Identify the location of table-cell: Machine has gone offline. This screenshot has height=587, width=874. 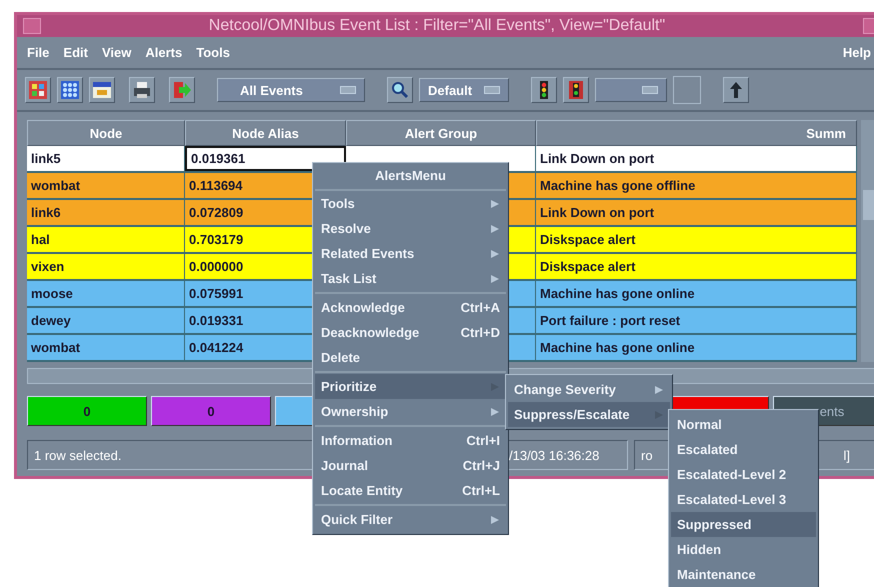
(696, 185).